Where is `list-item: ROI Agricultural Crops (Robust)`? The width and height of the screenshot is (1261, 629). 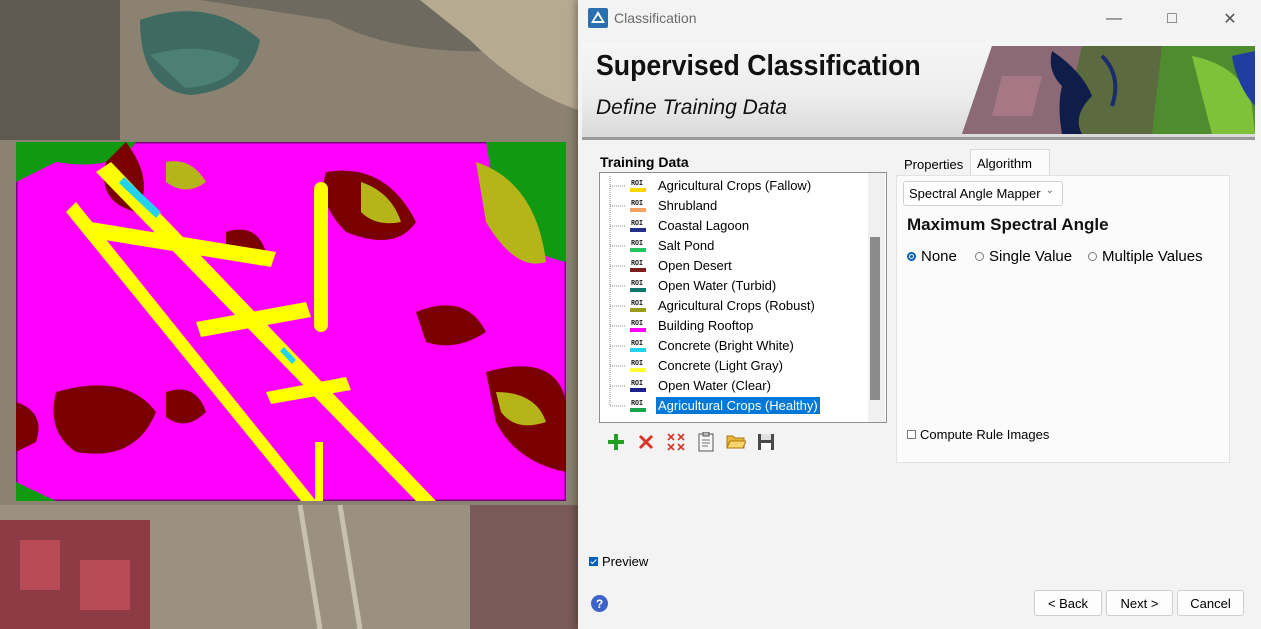 list-item: ROI Agricultural Crops (Robust) is located at coordinates (734, 306).